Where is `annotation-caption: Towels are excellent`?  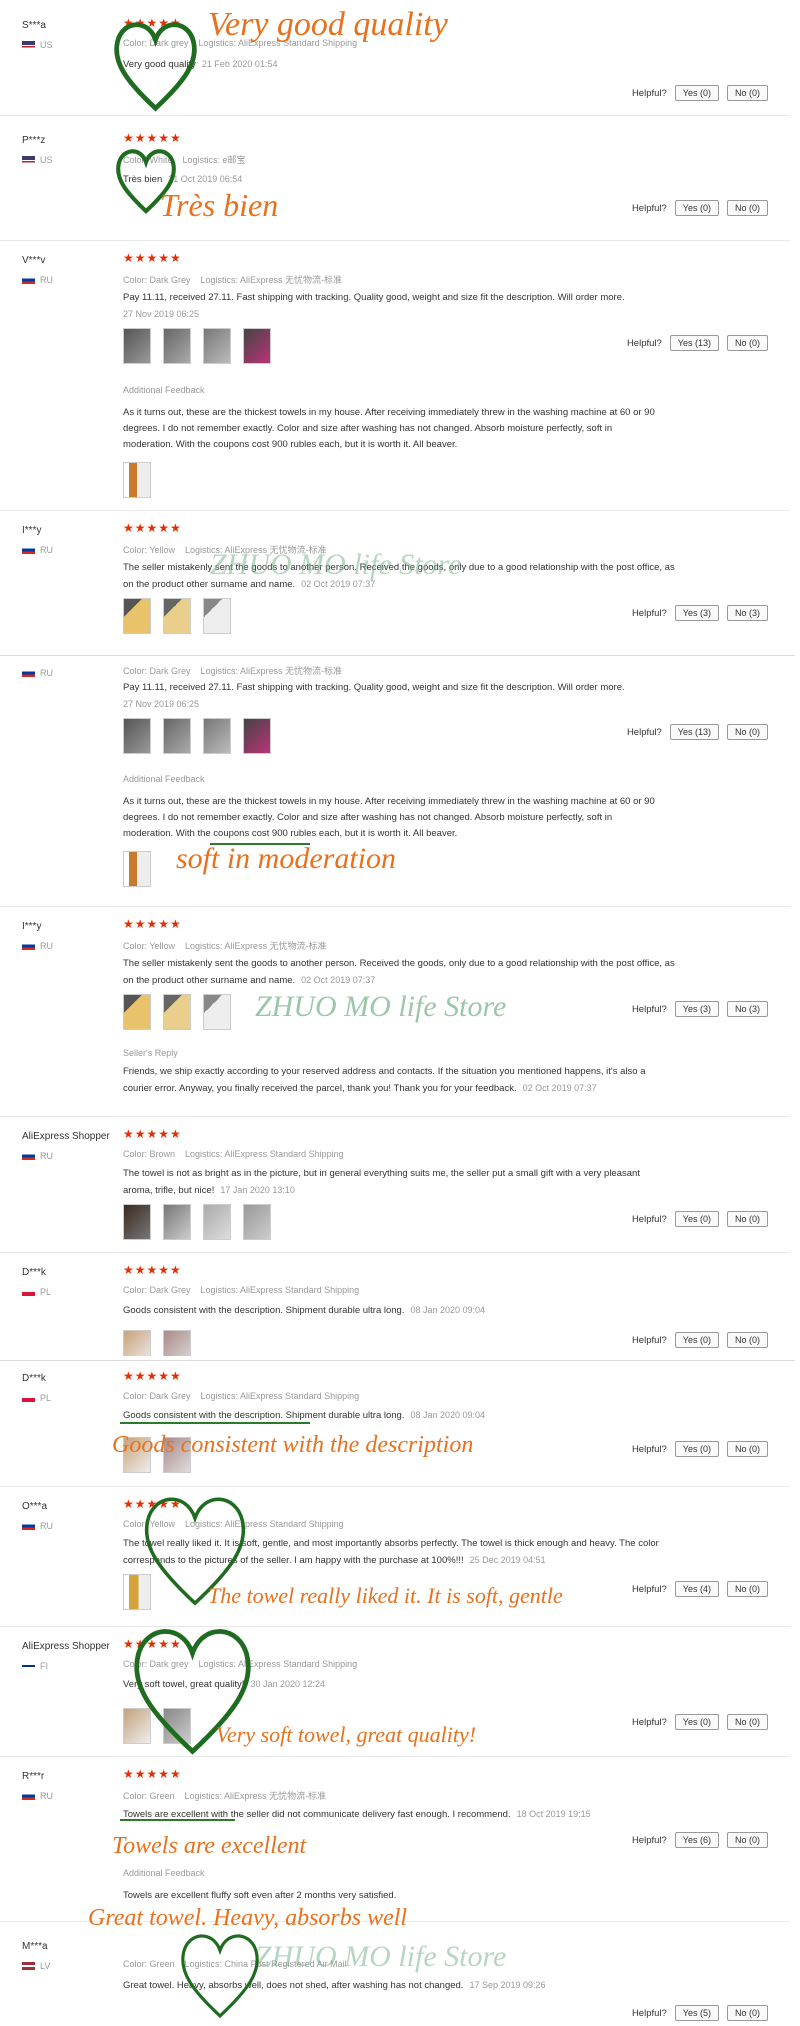
annotation-caption: Towels are excellent is located at coordinates (209, 1846).